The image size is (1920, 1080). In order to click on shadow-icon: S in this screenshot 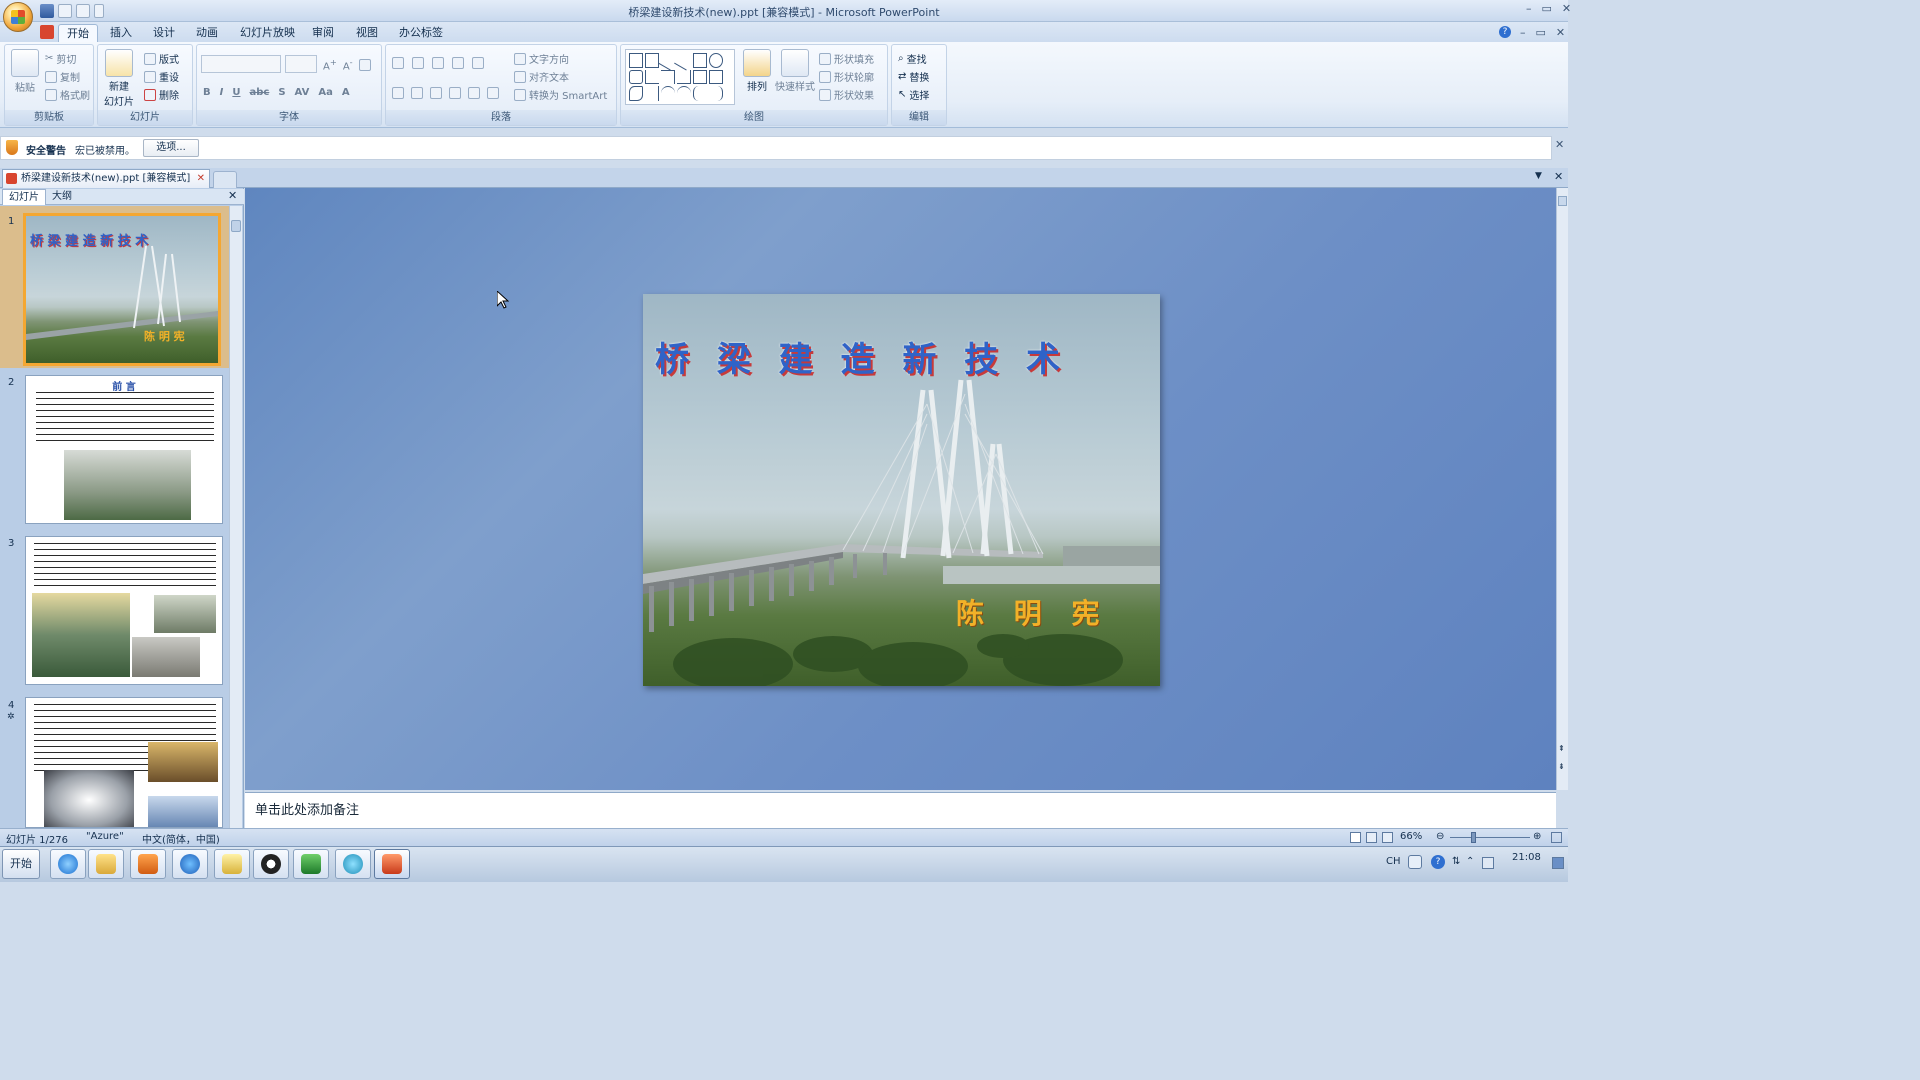, I will do `click(281, 92)`.